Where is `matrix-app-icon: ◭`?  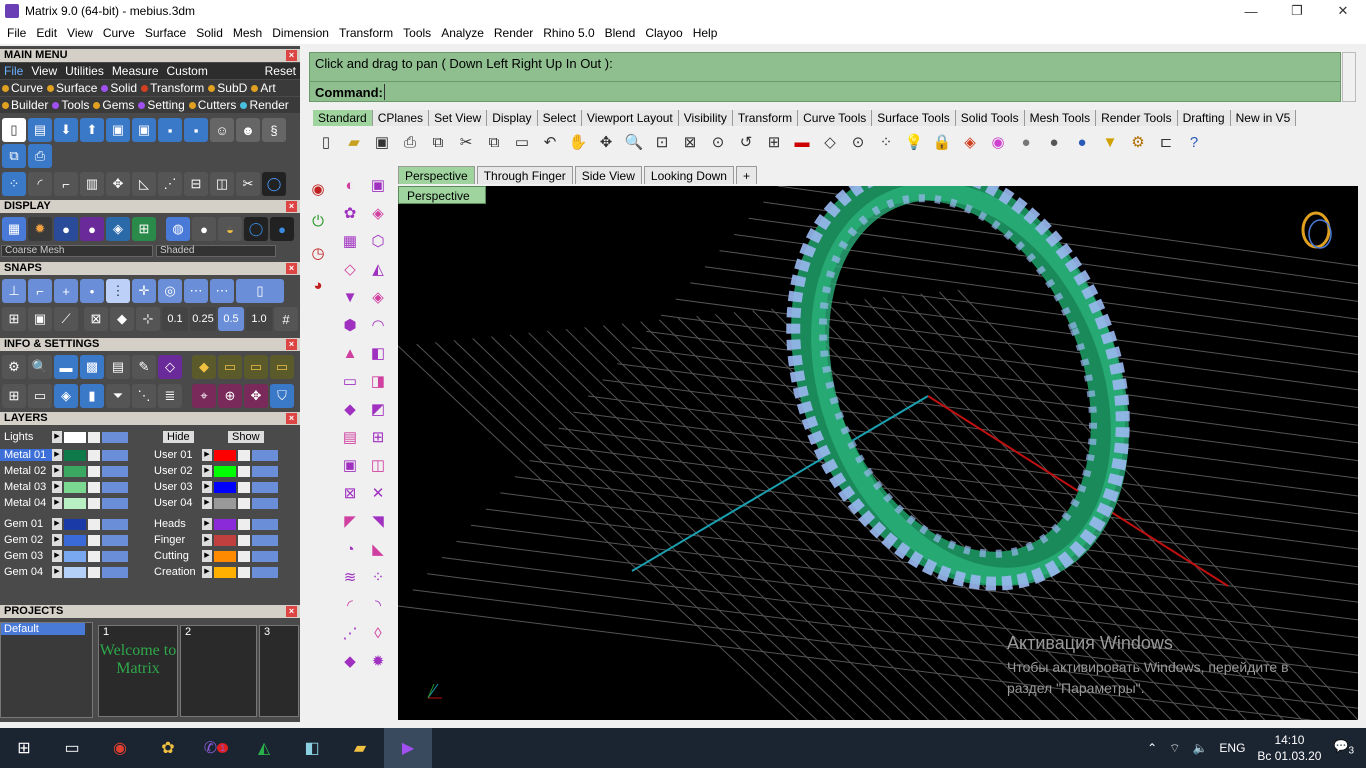
matrix-app-icon: ◭ is located at coordinates (264, 748).